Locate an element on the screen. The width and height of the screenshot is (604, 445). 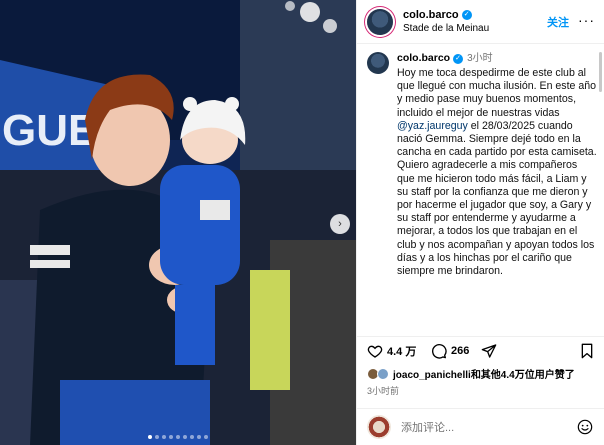
emoji-icon is located at coordinates (585, 427).